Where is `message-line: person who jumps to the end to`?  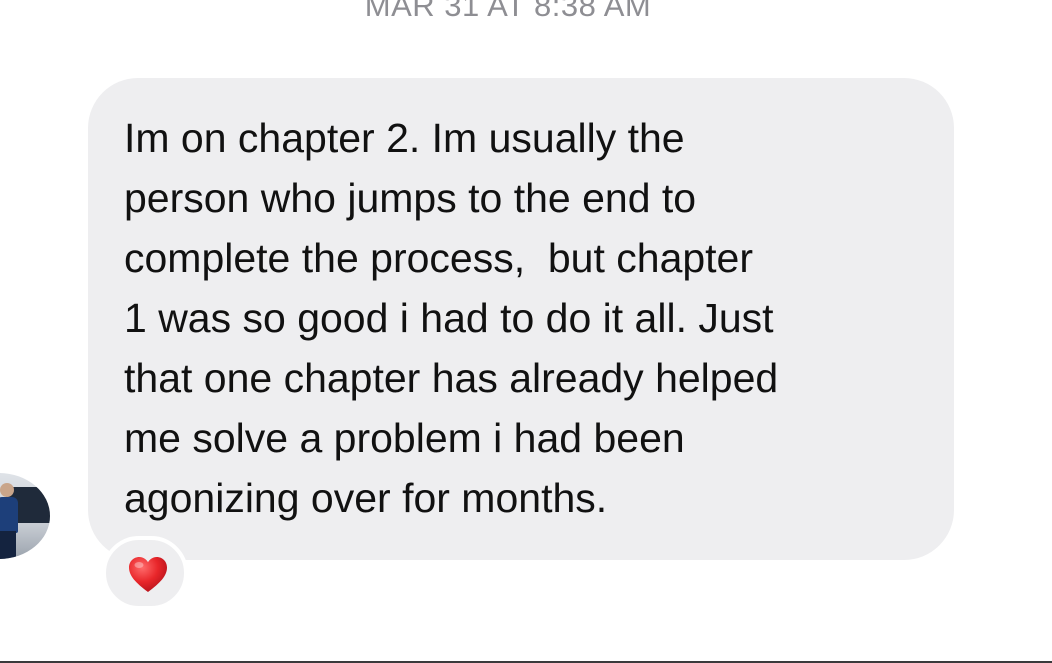
message-line: person who jumps to the end to is located at coordinates (410, 198).